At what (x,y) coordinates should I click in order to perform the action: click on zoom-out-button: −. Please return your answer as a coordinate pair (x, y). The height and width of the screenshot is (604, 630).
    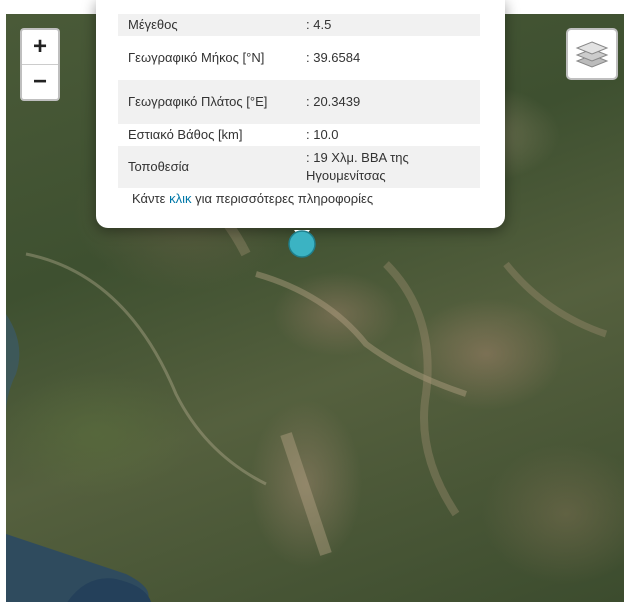
    Looking at the image, I should click on (40, 81).